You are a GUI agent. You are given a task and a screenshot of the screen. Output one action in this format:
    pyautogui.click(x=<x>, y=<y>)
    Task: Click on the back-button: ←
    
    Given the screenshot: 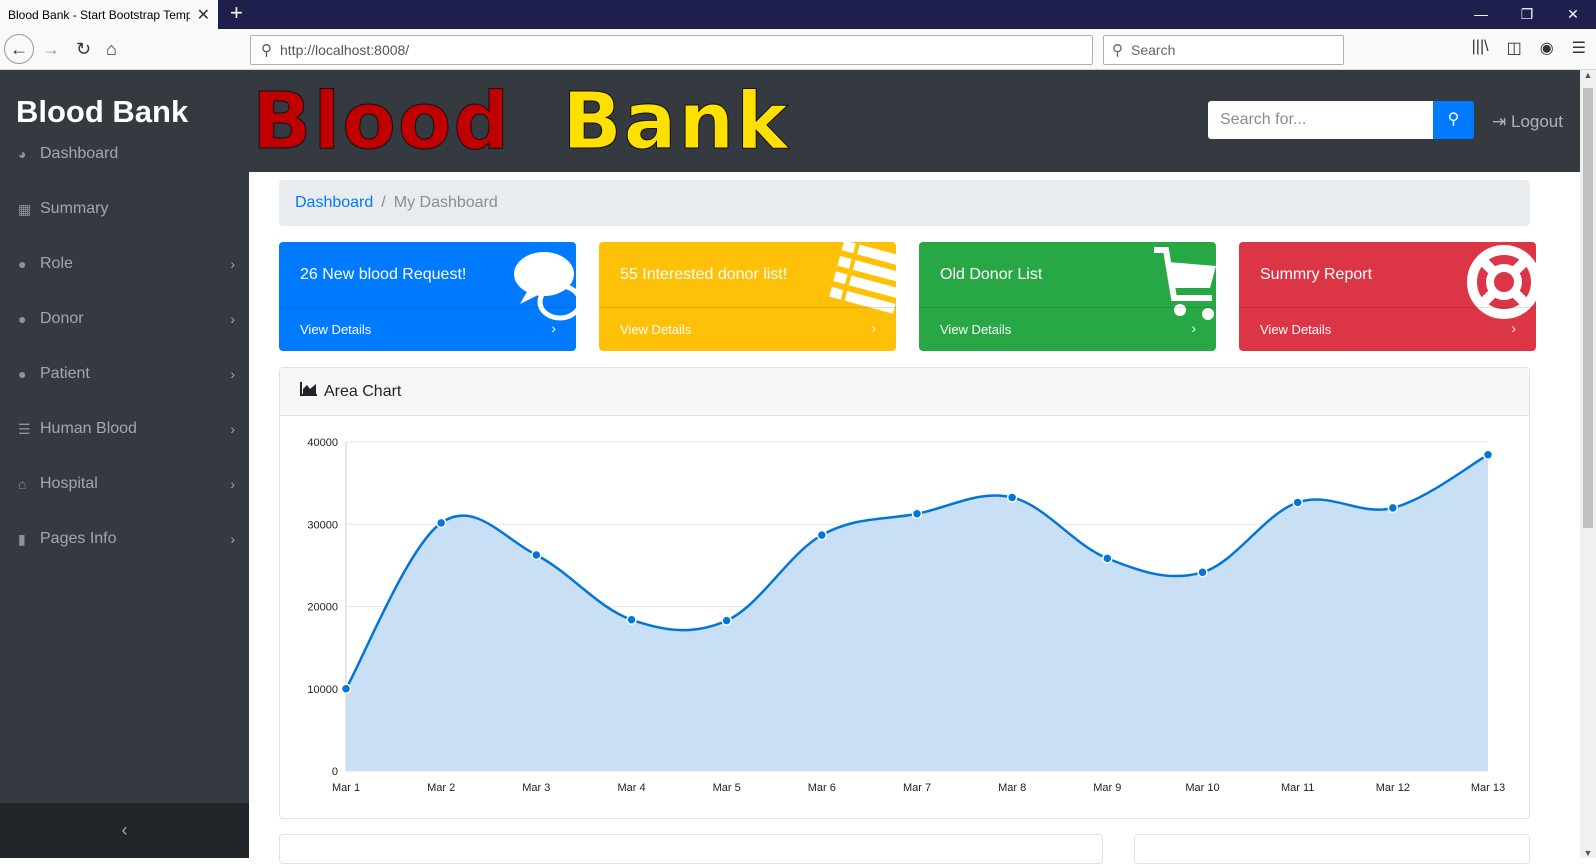 What is the action you would take?
    pyautogui.click(x=19, y=49)
    